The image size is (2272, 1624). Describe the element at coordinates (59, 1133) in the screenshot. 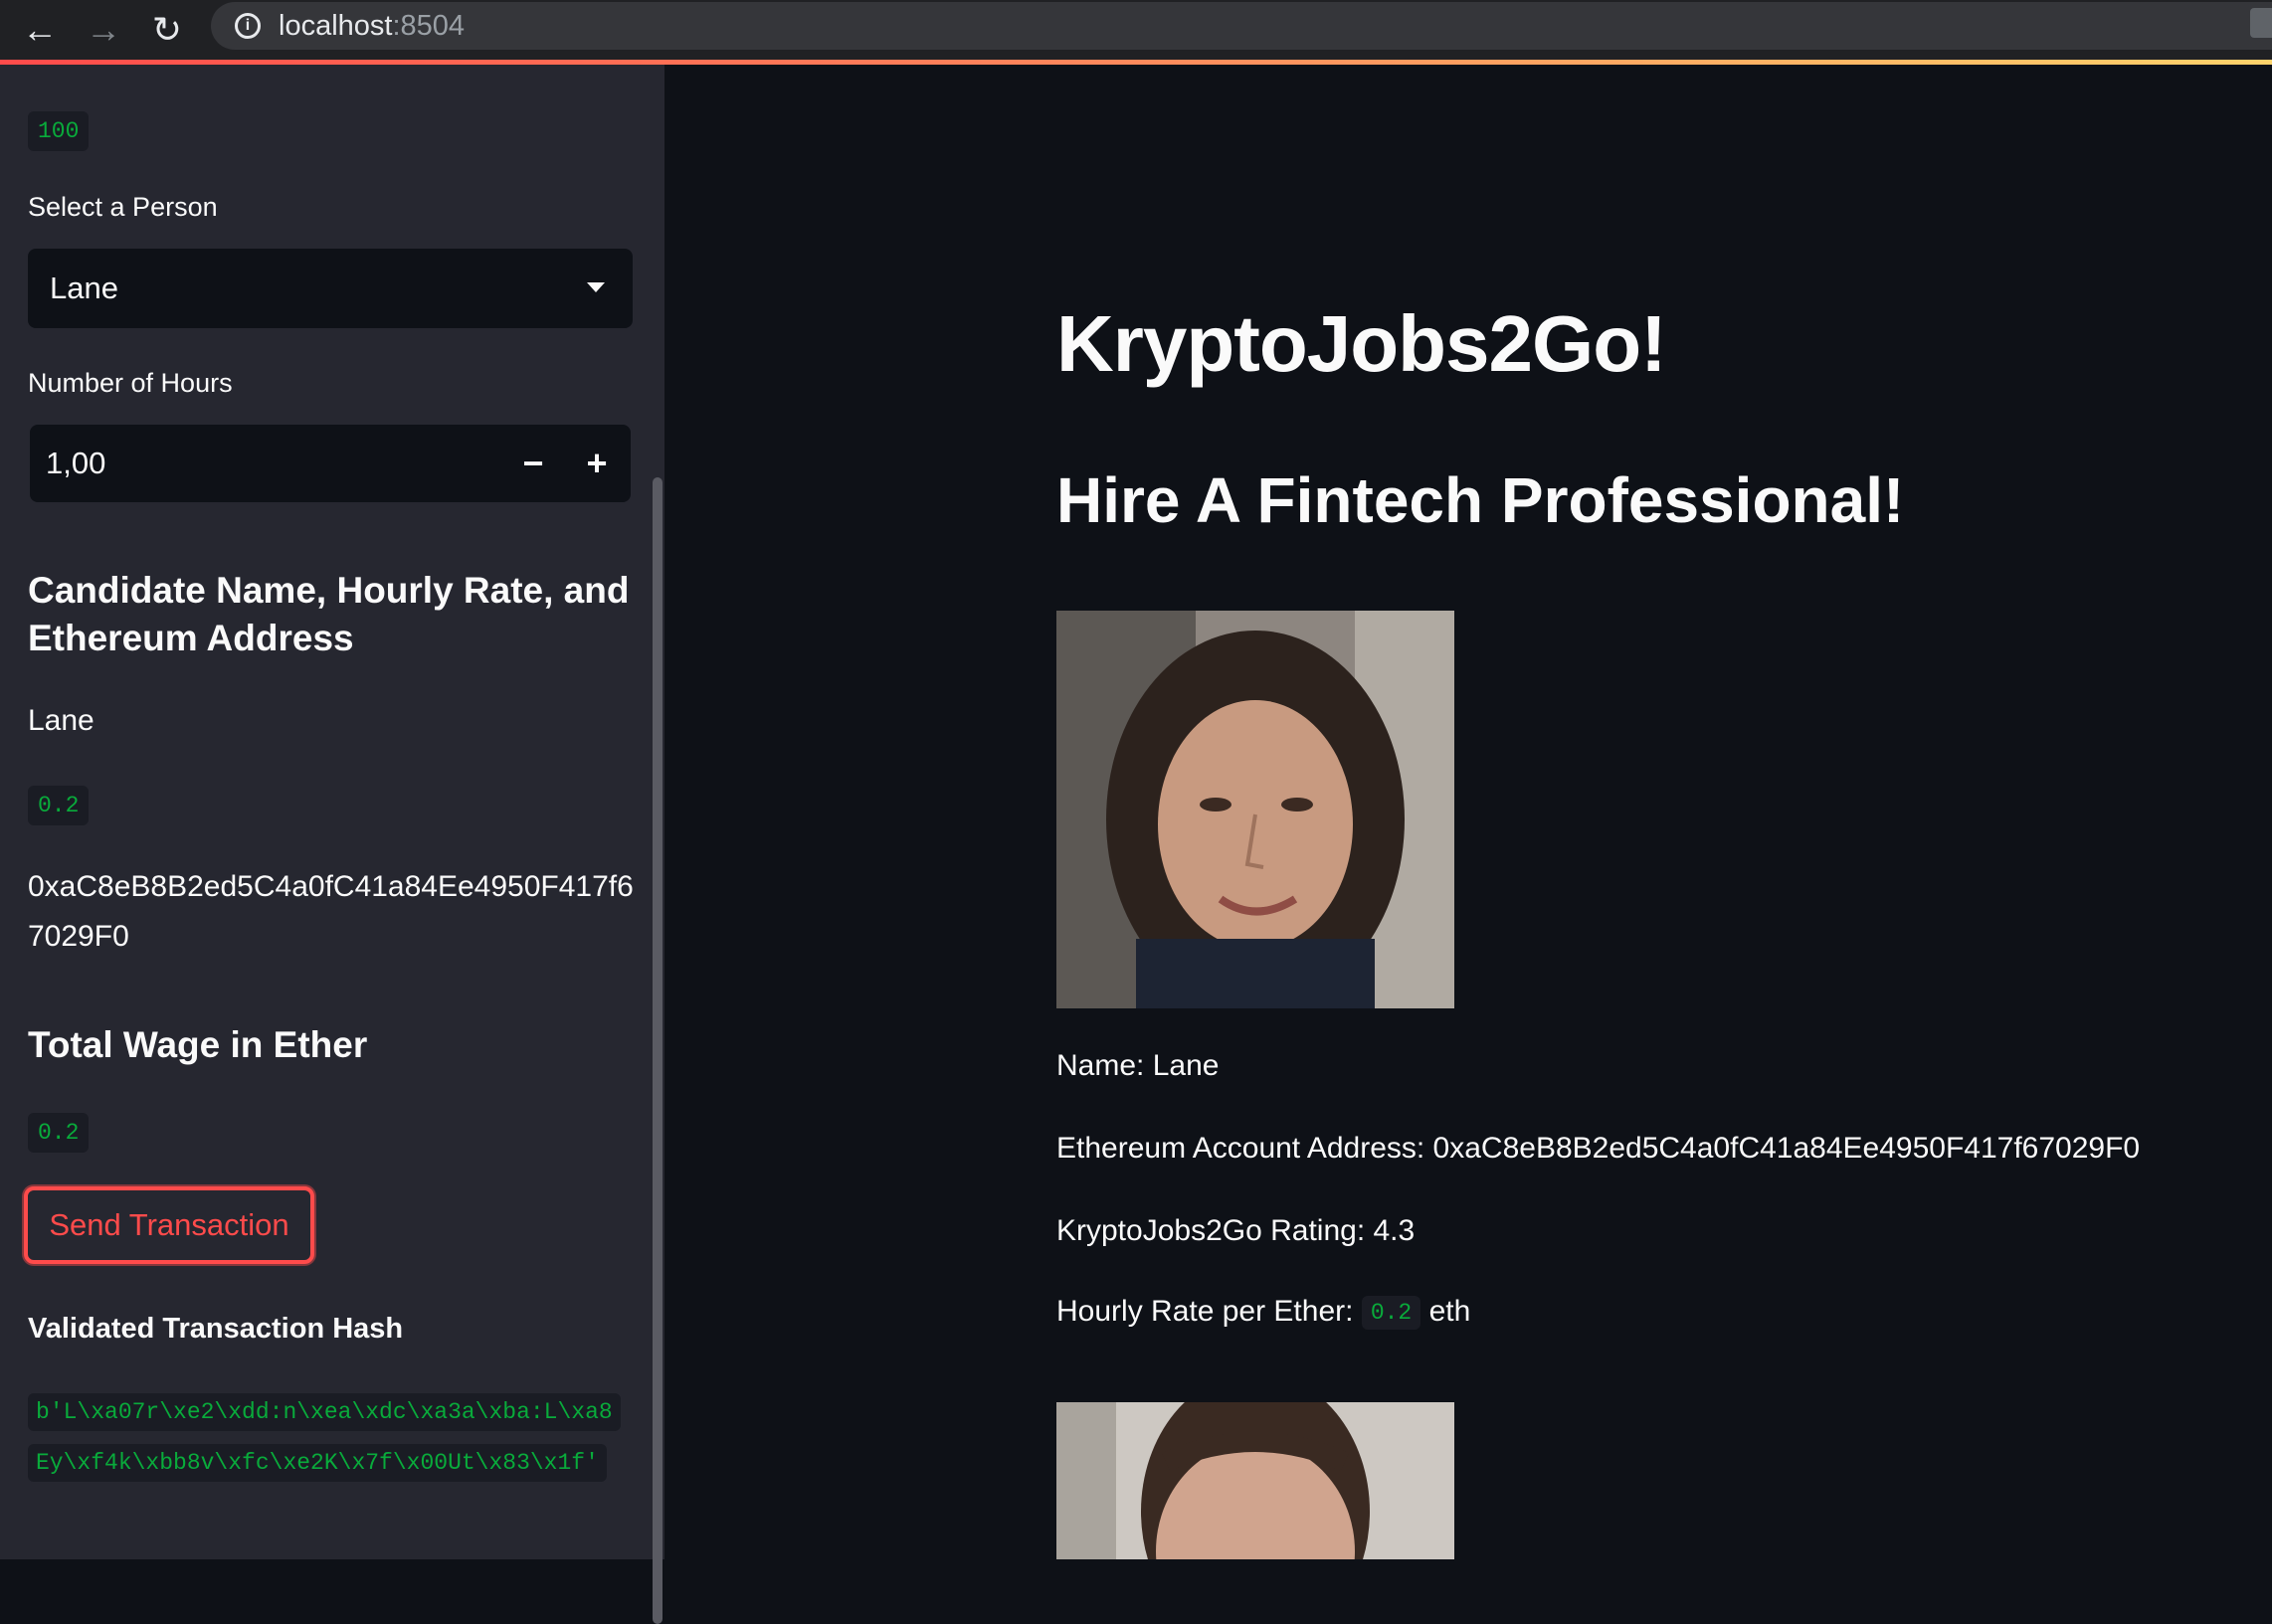

I see `total-wage-value: 0.2` at that location.